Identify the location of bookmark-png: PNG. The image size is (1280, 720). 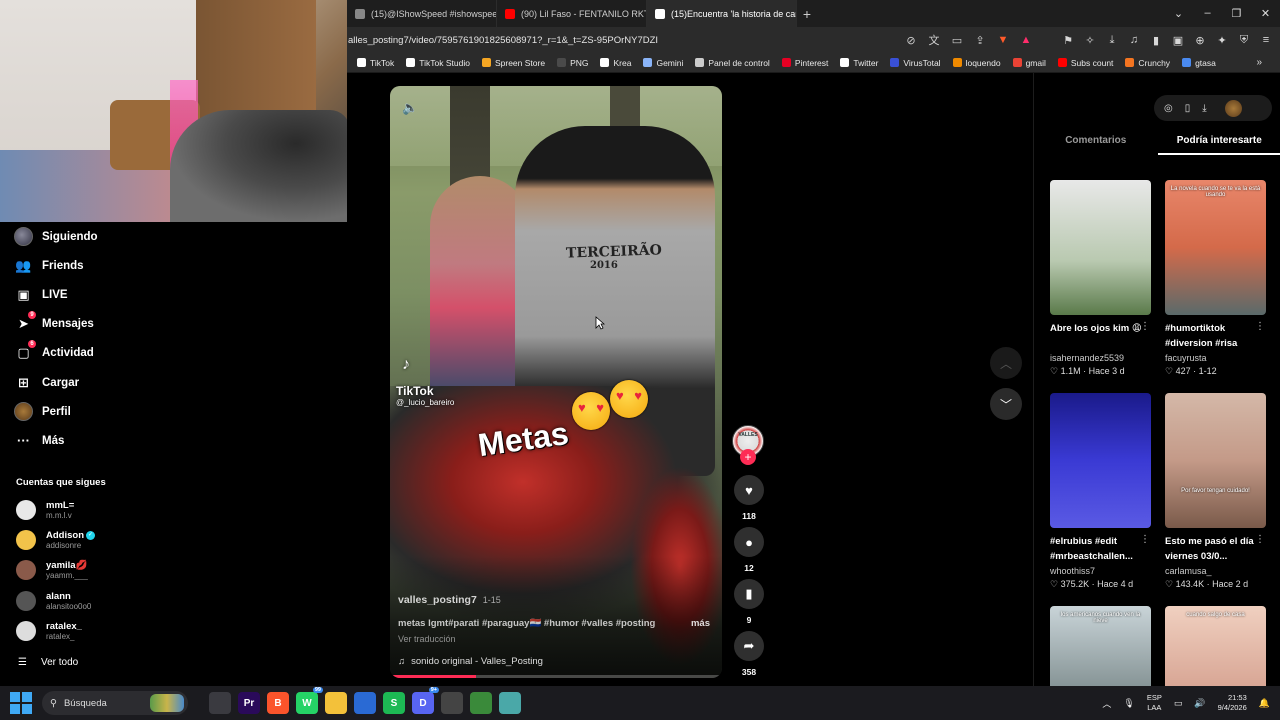
(572, 63).